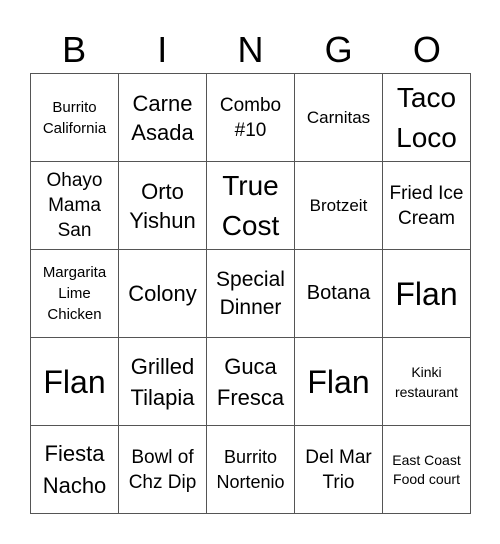  What do you see at coordinates (74, 49) in the screenshot?
I see `header-letter-b: B` at bounding box center [74, 49].